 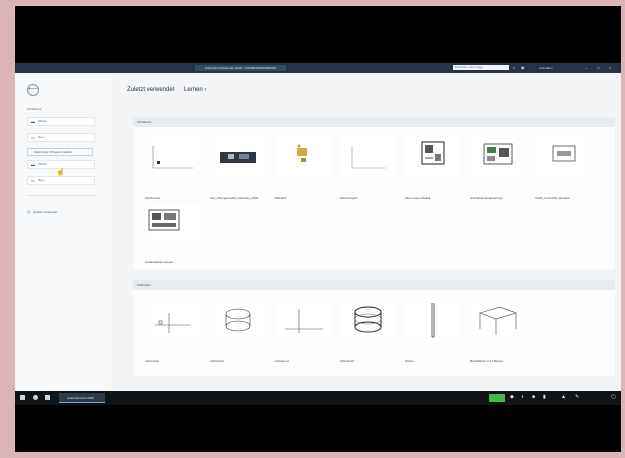 I want to click on model-caption: Zeichnung02, so click(x=349, y=198).